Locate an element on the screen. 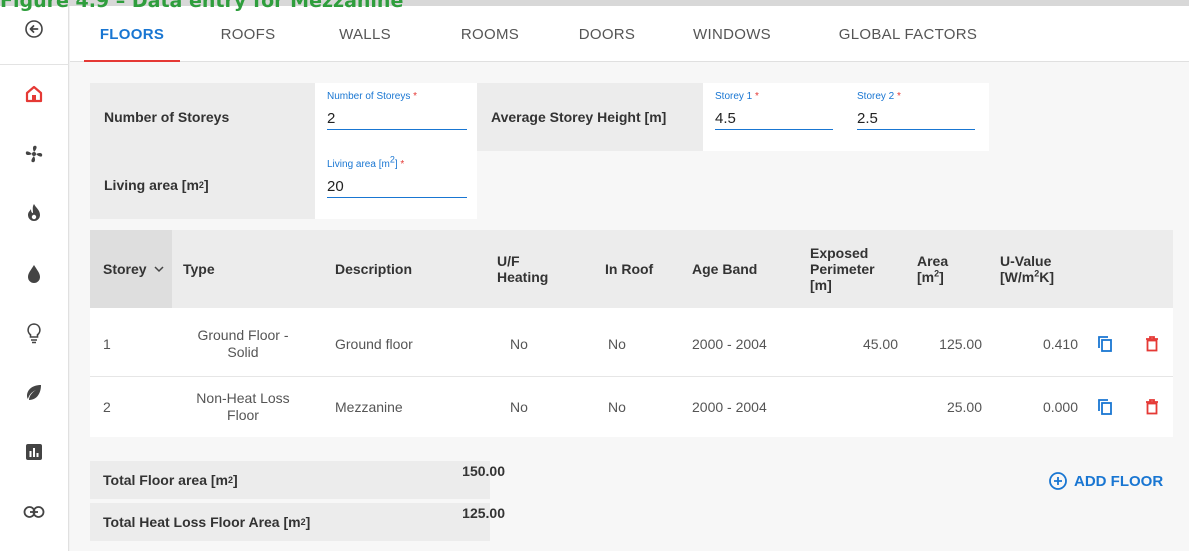 The width and height of the screenshot is (1189, 551). uf-heating-column-header: U/F Heating is located at coordinates (523, 269).